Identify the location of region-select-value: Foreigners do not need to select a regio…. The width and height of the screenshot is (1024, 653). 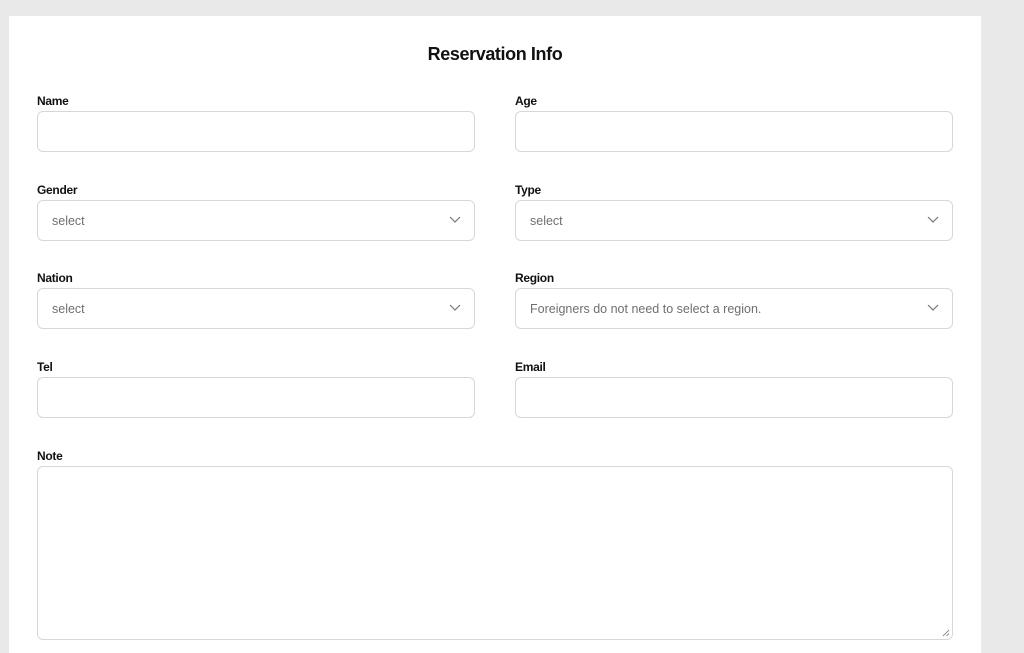
(646, 309).